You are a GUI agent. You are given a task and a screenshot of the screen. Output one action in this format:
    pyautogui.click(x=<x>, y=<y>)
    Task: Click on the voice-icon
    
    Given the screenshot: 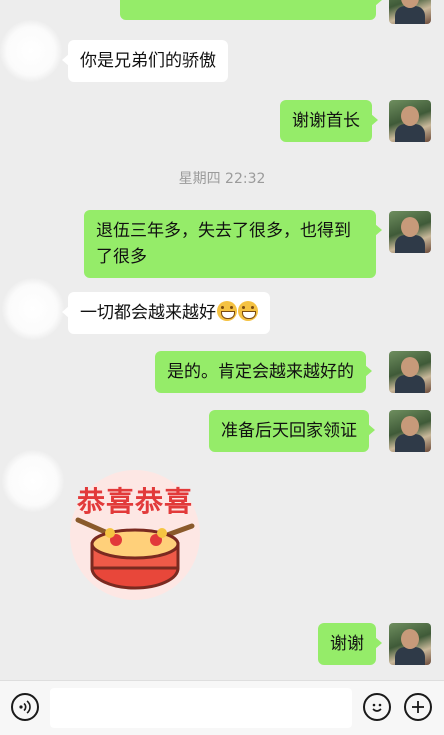 What is the action you would take?
    pyautogui.click(x=25, y=707)
    